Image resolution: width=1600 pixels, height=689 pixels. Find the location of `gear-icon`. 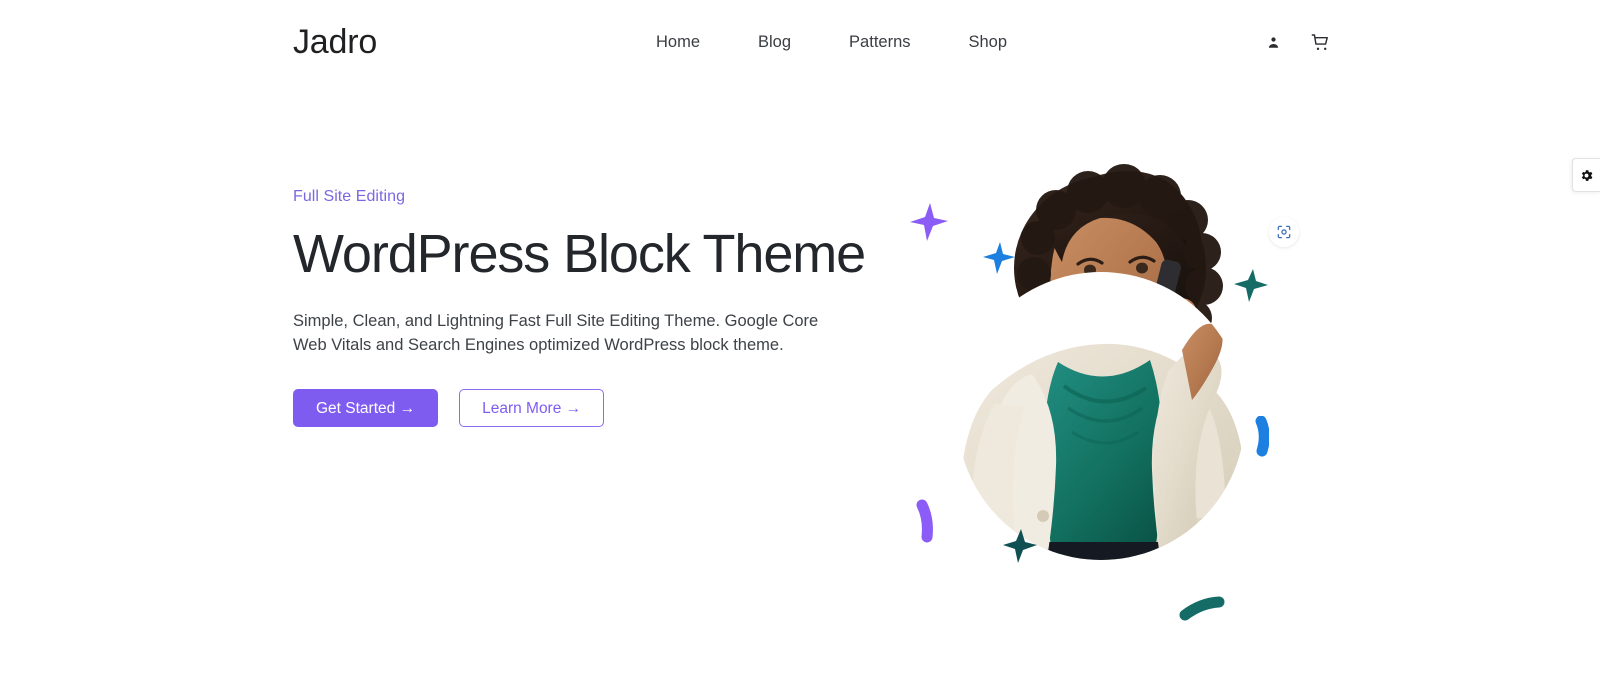

gear-icon is located at coordinates (1587, 175).